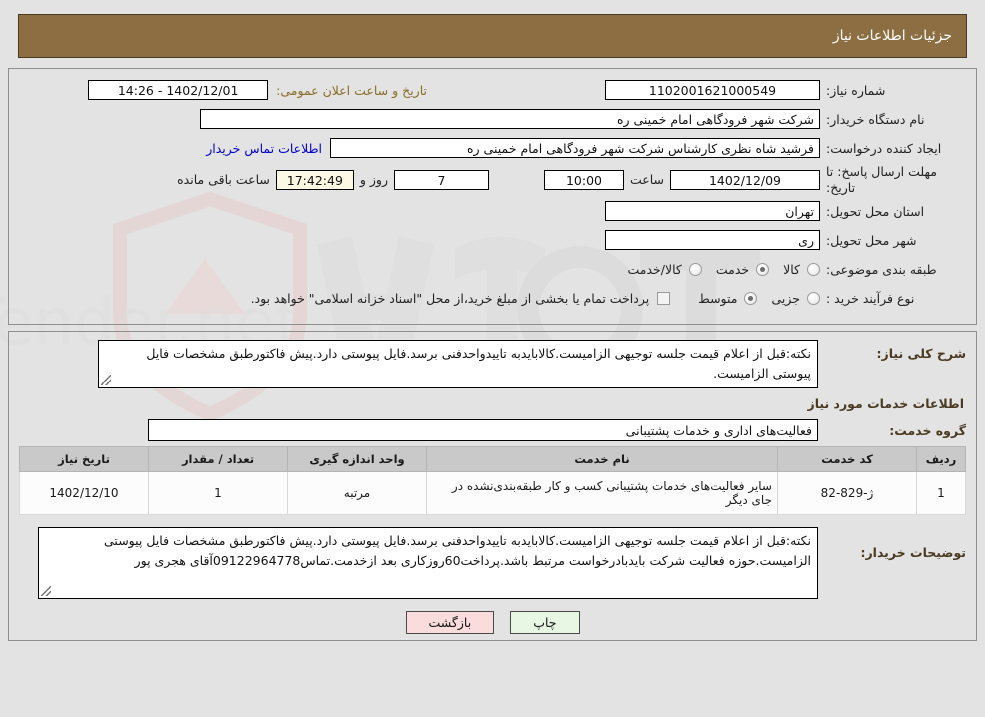 The image size is (985, 717). I want to click on city-row: شهر محل تحویل: ری, so click(492, 240).